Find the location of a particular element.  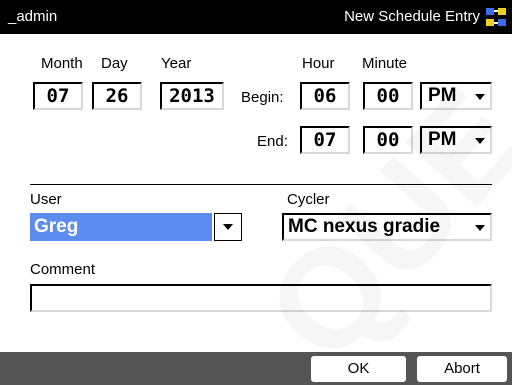

begin-label: Begin: is located at coordinates (262, 97).